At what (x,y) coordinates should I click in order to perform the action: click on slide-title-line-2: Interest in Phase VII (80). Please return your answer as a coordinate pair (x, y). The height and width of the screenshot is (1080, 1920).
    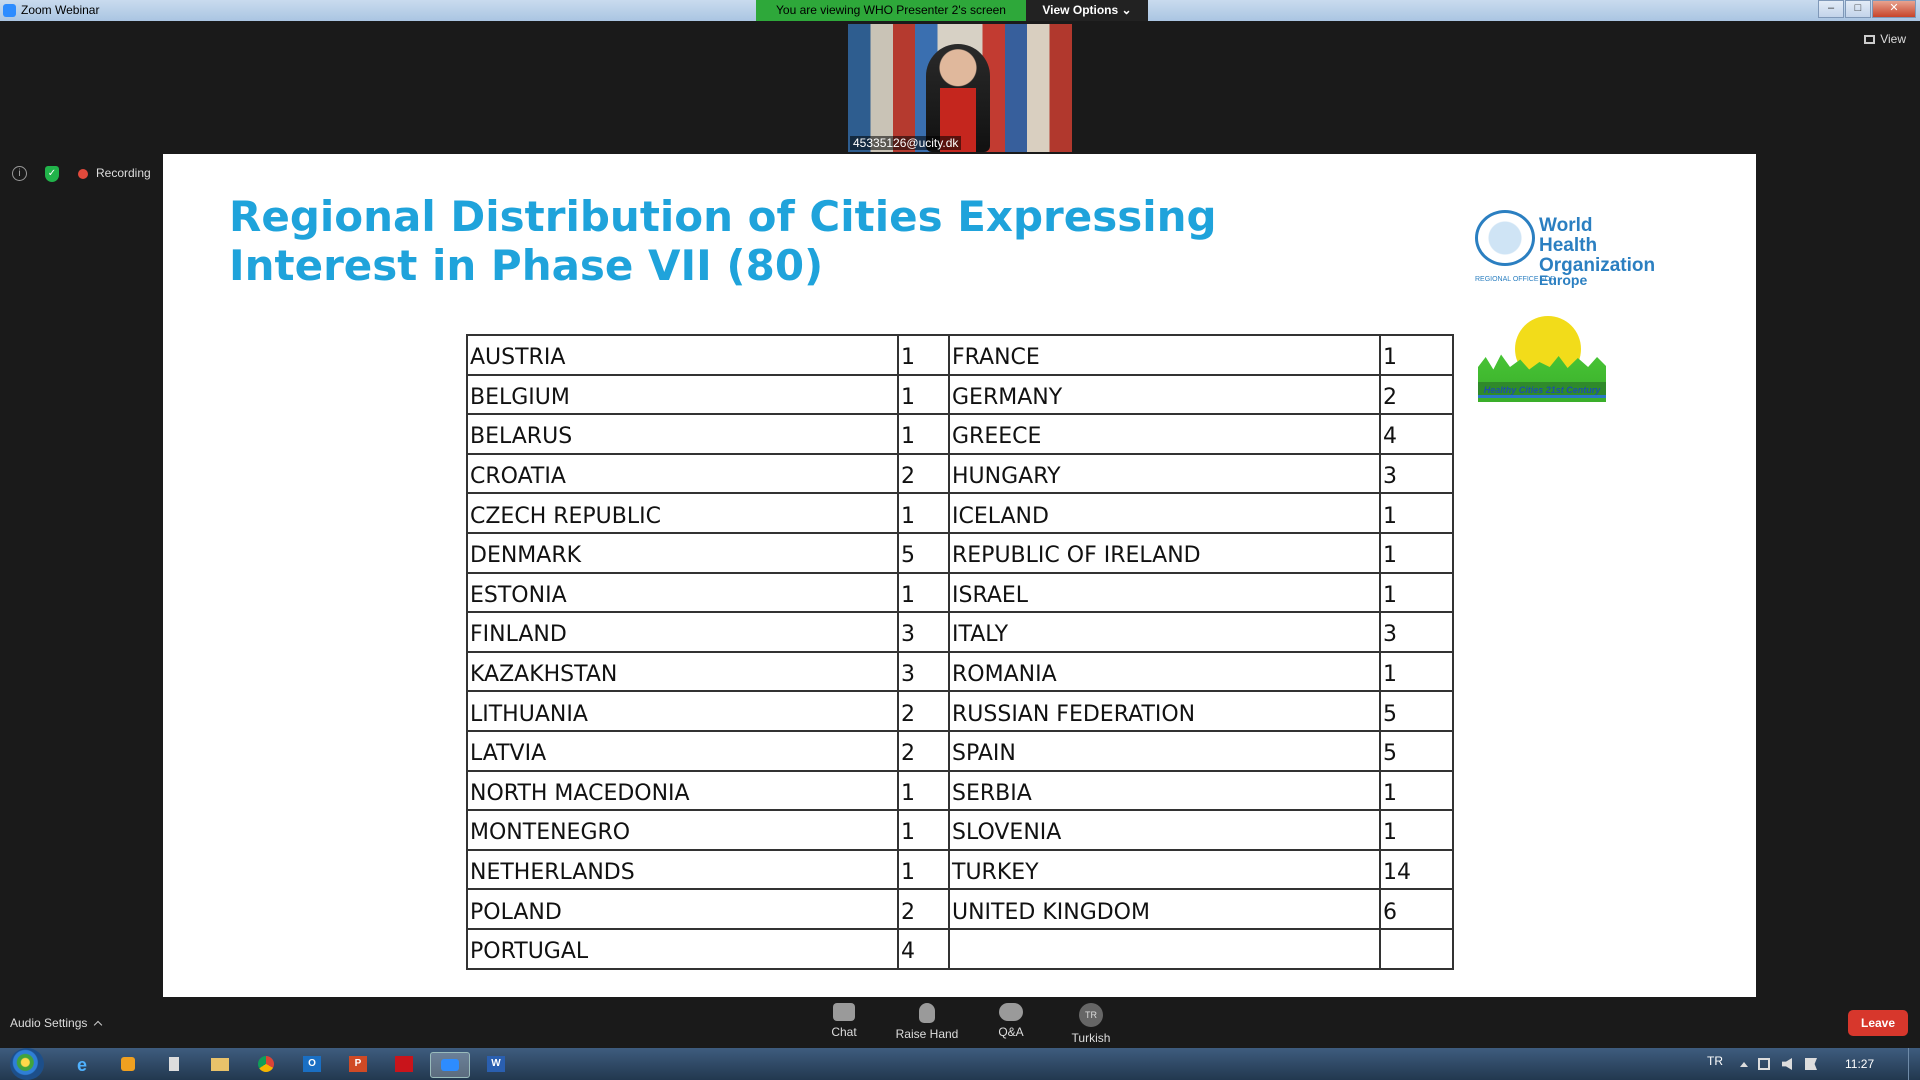
    Looking at the image, I should click on (526, 265).